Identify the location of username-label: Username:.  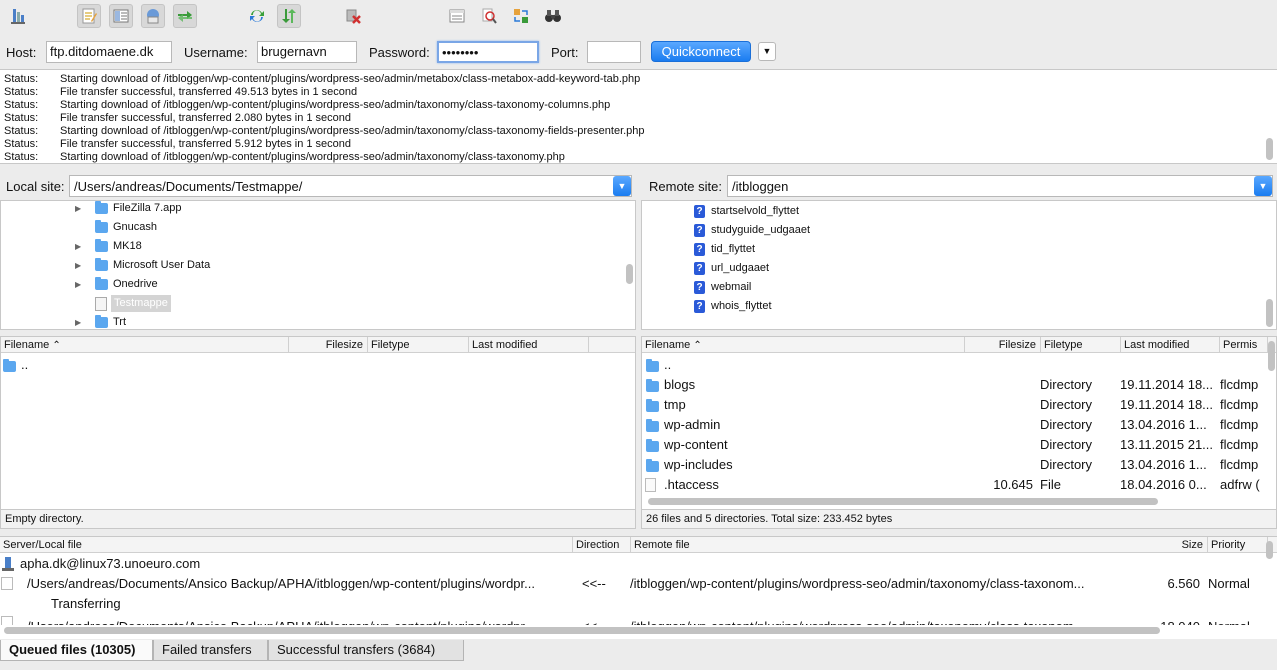
(216, 52).